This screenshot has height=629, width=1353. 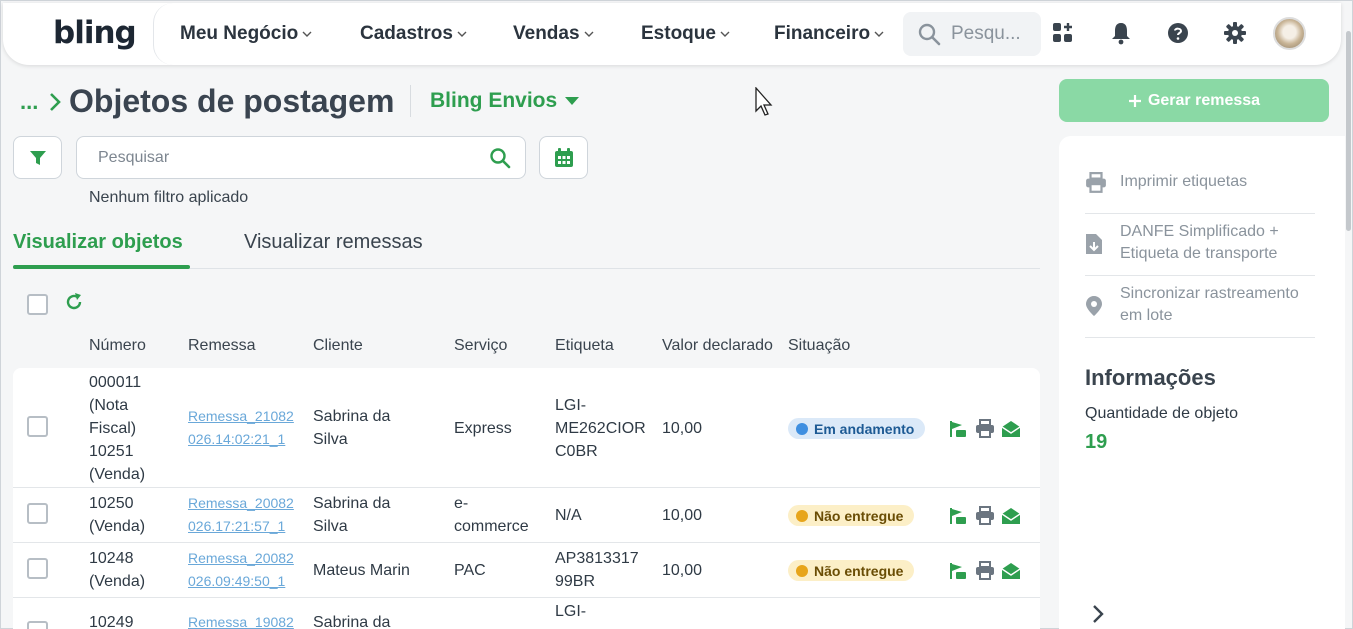 I want to click on nav-label: Vendas, so click(x=546, y=33).